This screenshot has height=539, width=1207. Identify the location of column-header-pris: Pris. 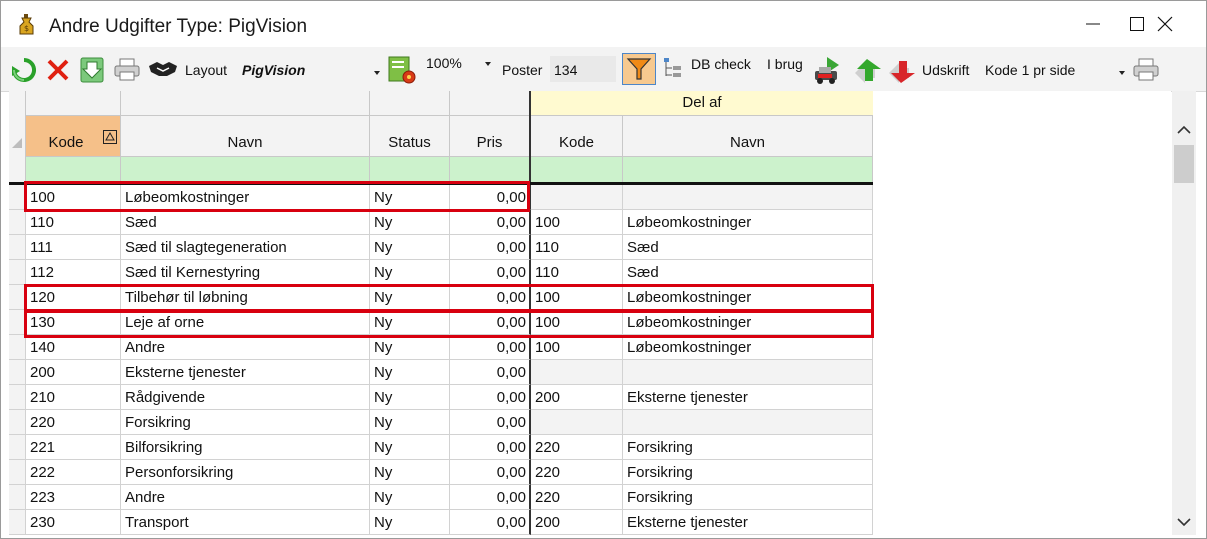
(490, 137).